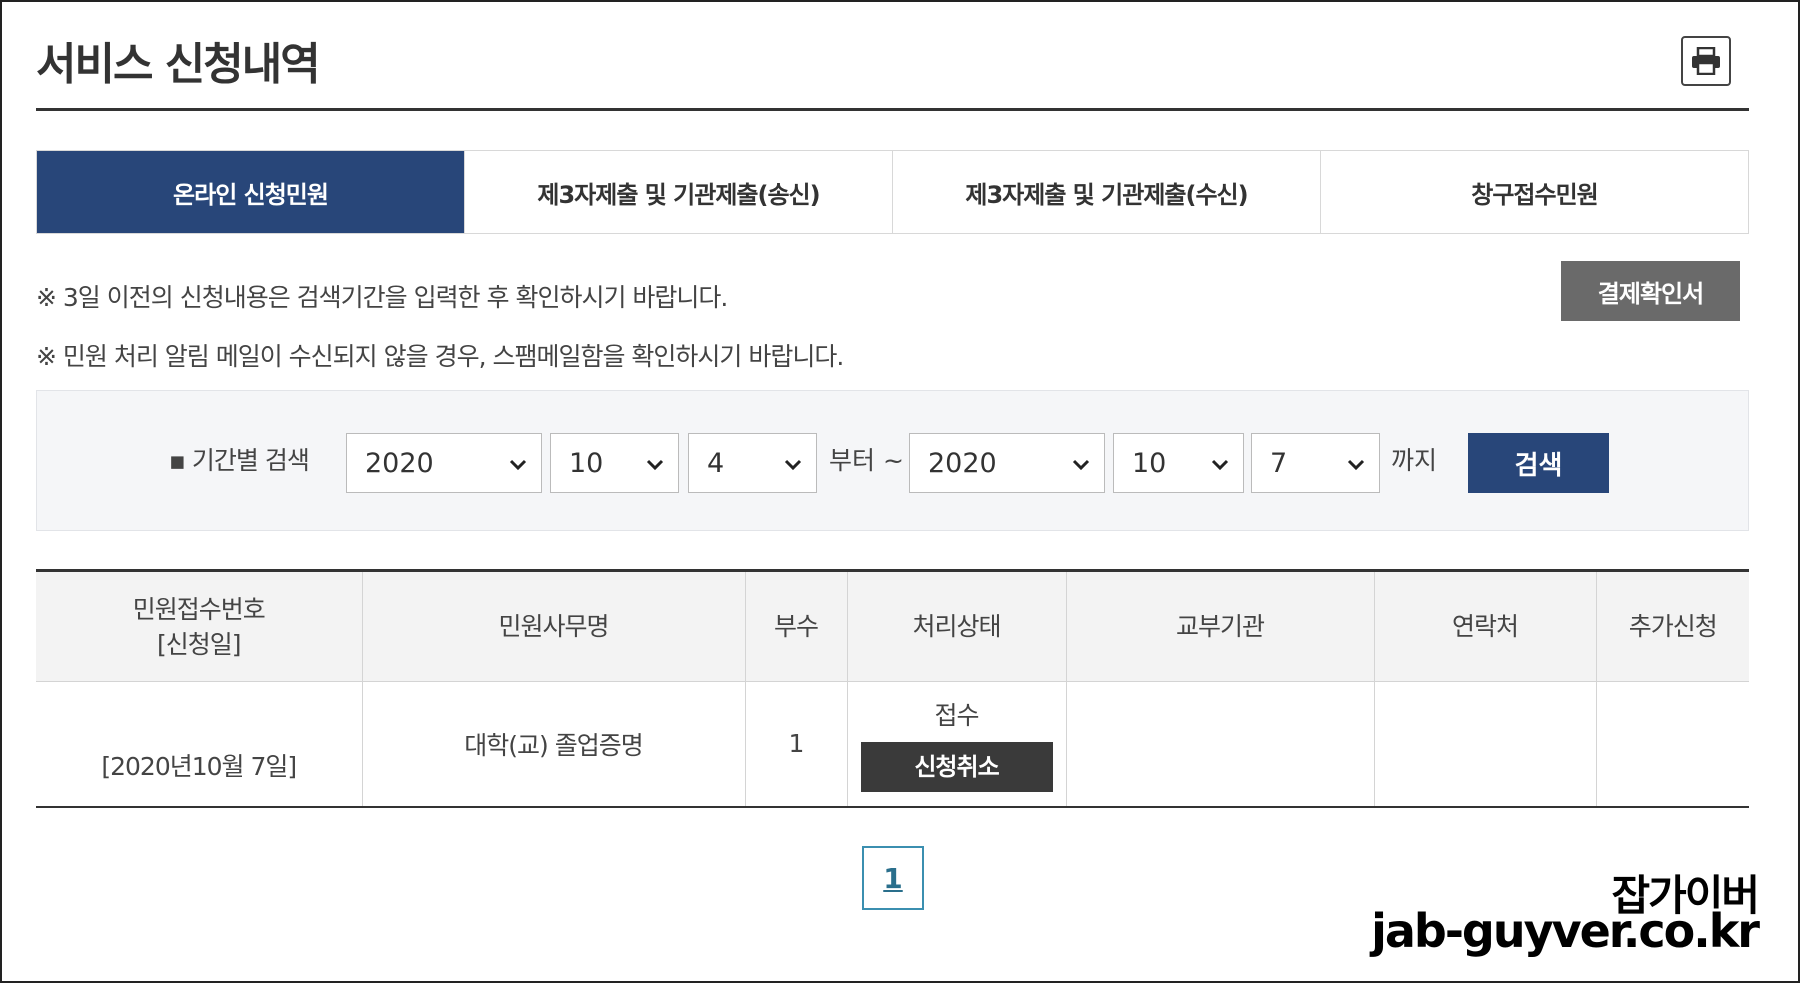  Describe the element at coordinates (239, 460) in the screenshot. I see `period-search-label: ▪ 기간별 검색` at that location.